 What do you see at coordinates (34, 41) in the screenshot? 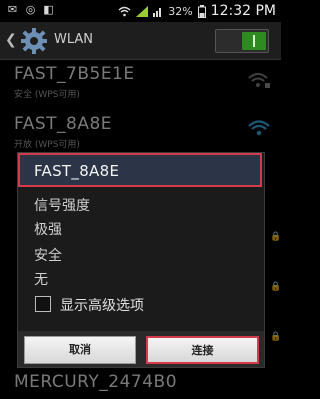
I see `gear-icon` at bounding box center [34, 41].